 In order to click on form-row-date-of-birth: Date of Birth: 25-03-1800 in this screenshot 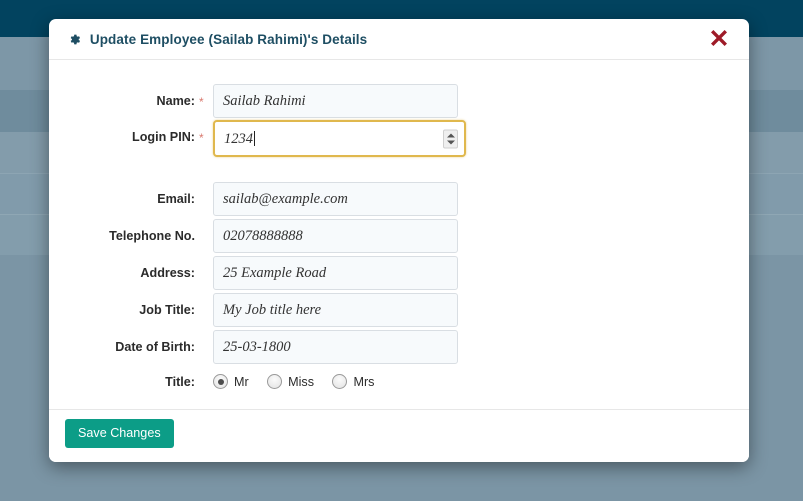, I will do `click(399, 347)`.